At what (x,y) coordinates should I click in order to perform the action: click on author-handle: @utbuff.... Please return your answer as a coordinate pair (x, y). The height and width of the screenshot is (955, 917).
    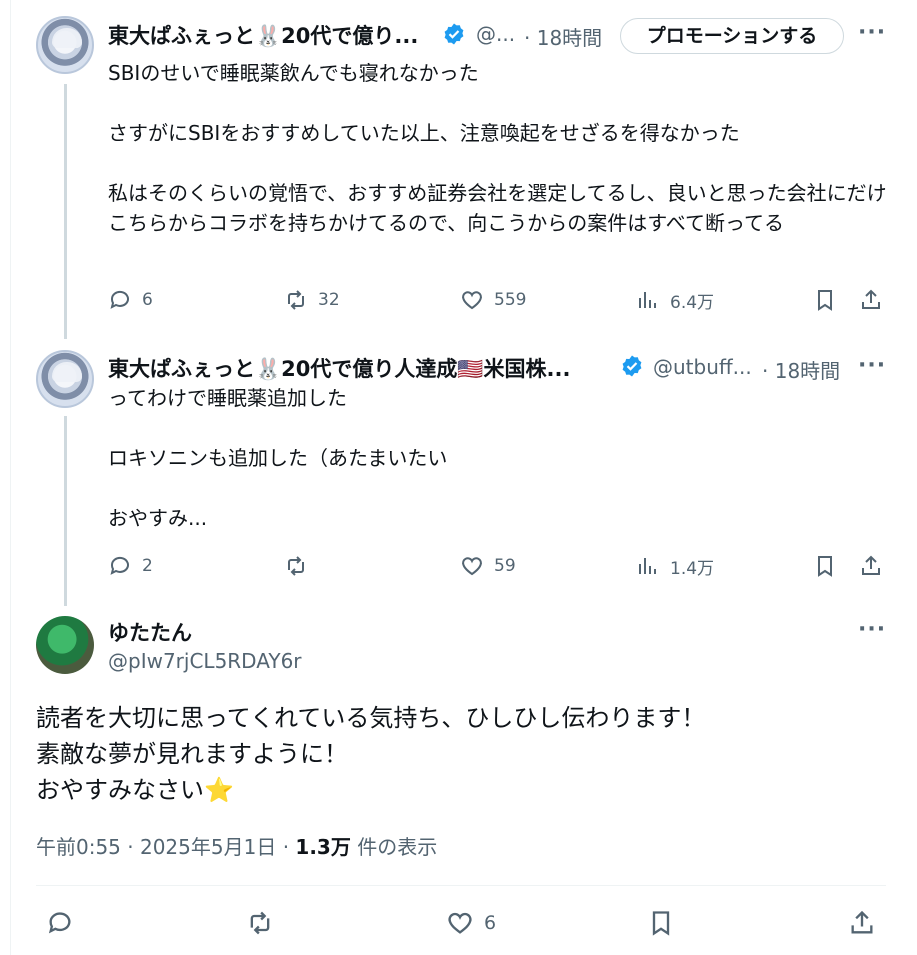
    Looking at the image, I should click on (702, 367).